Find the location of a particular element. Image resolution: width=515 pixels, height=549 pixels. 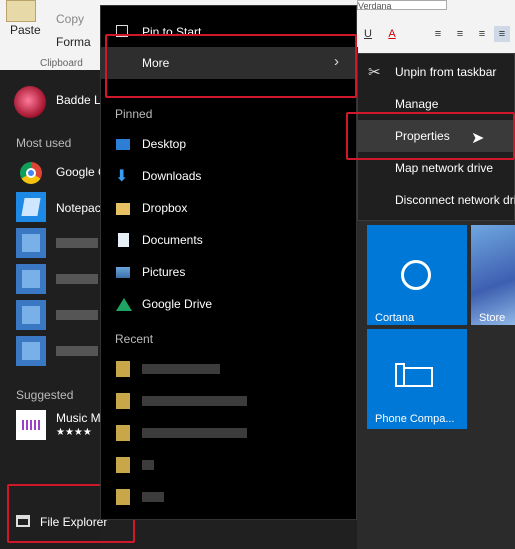

suggested-label: Music M is located at coordinates (78, 418).